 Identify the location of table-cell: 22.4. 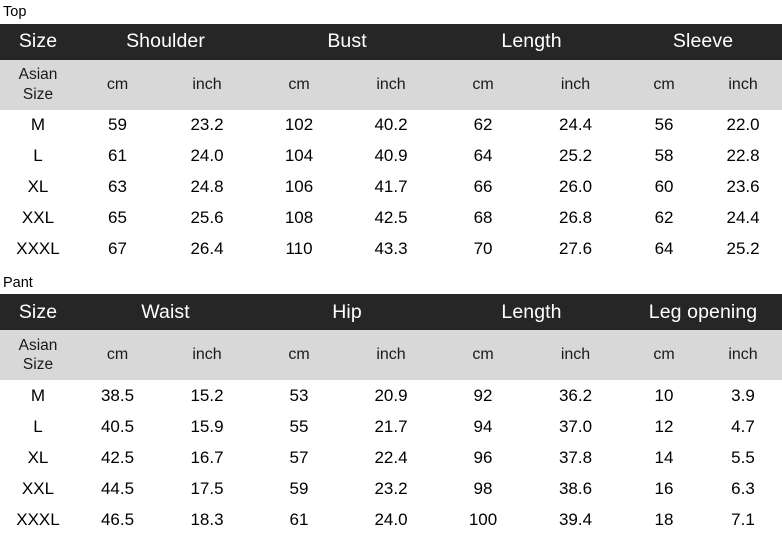
(391, 457).